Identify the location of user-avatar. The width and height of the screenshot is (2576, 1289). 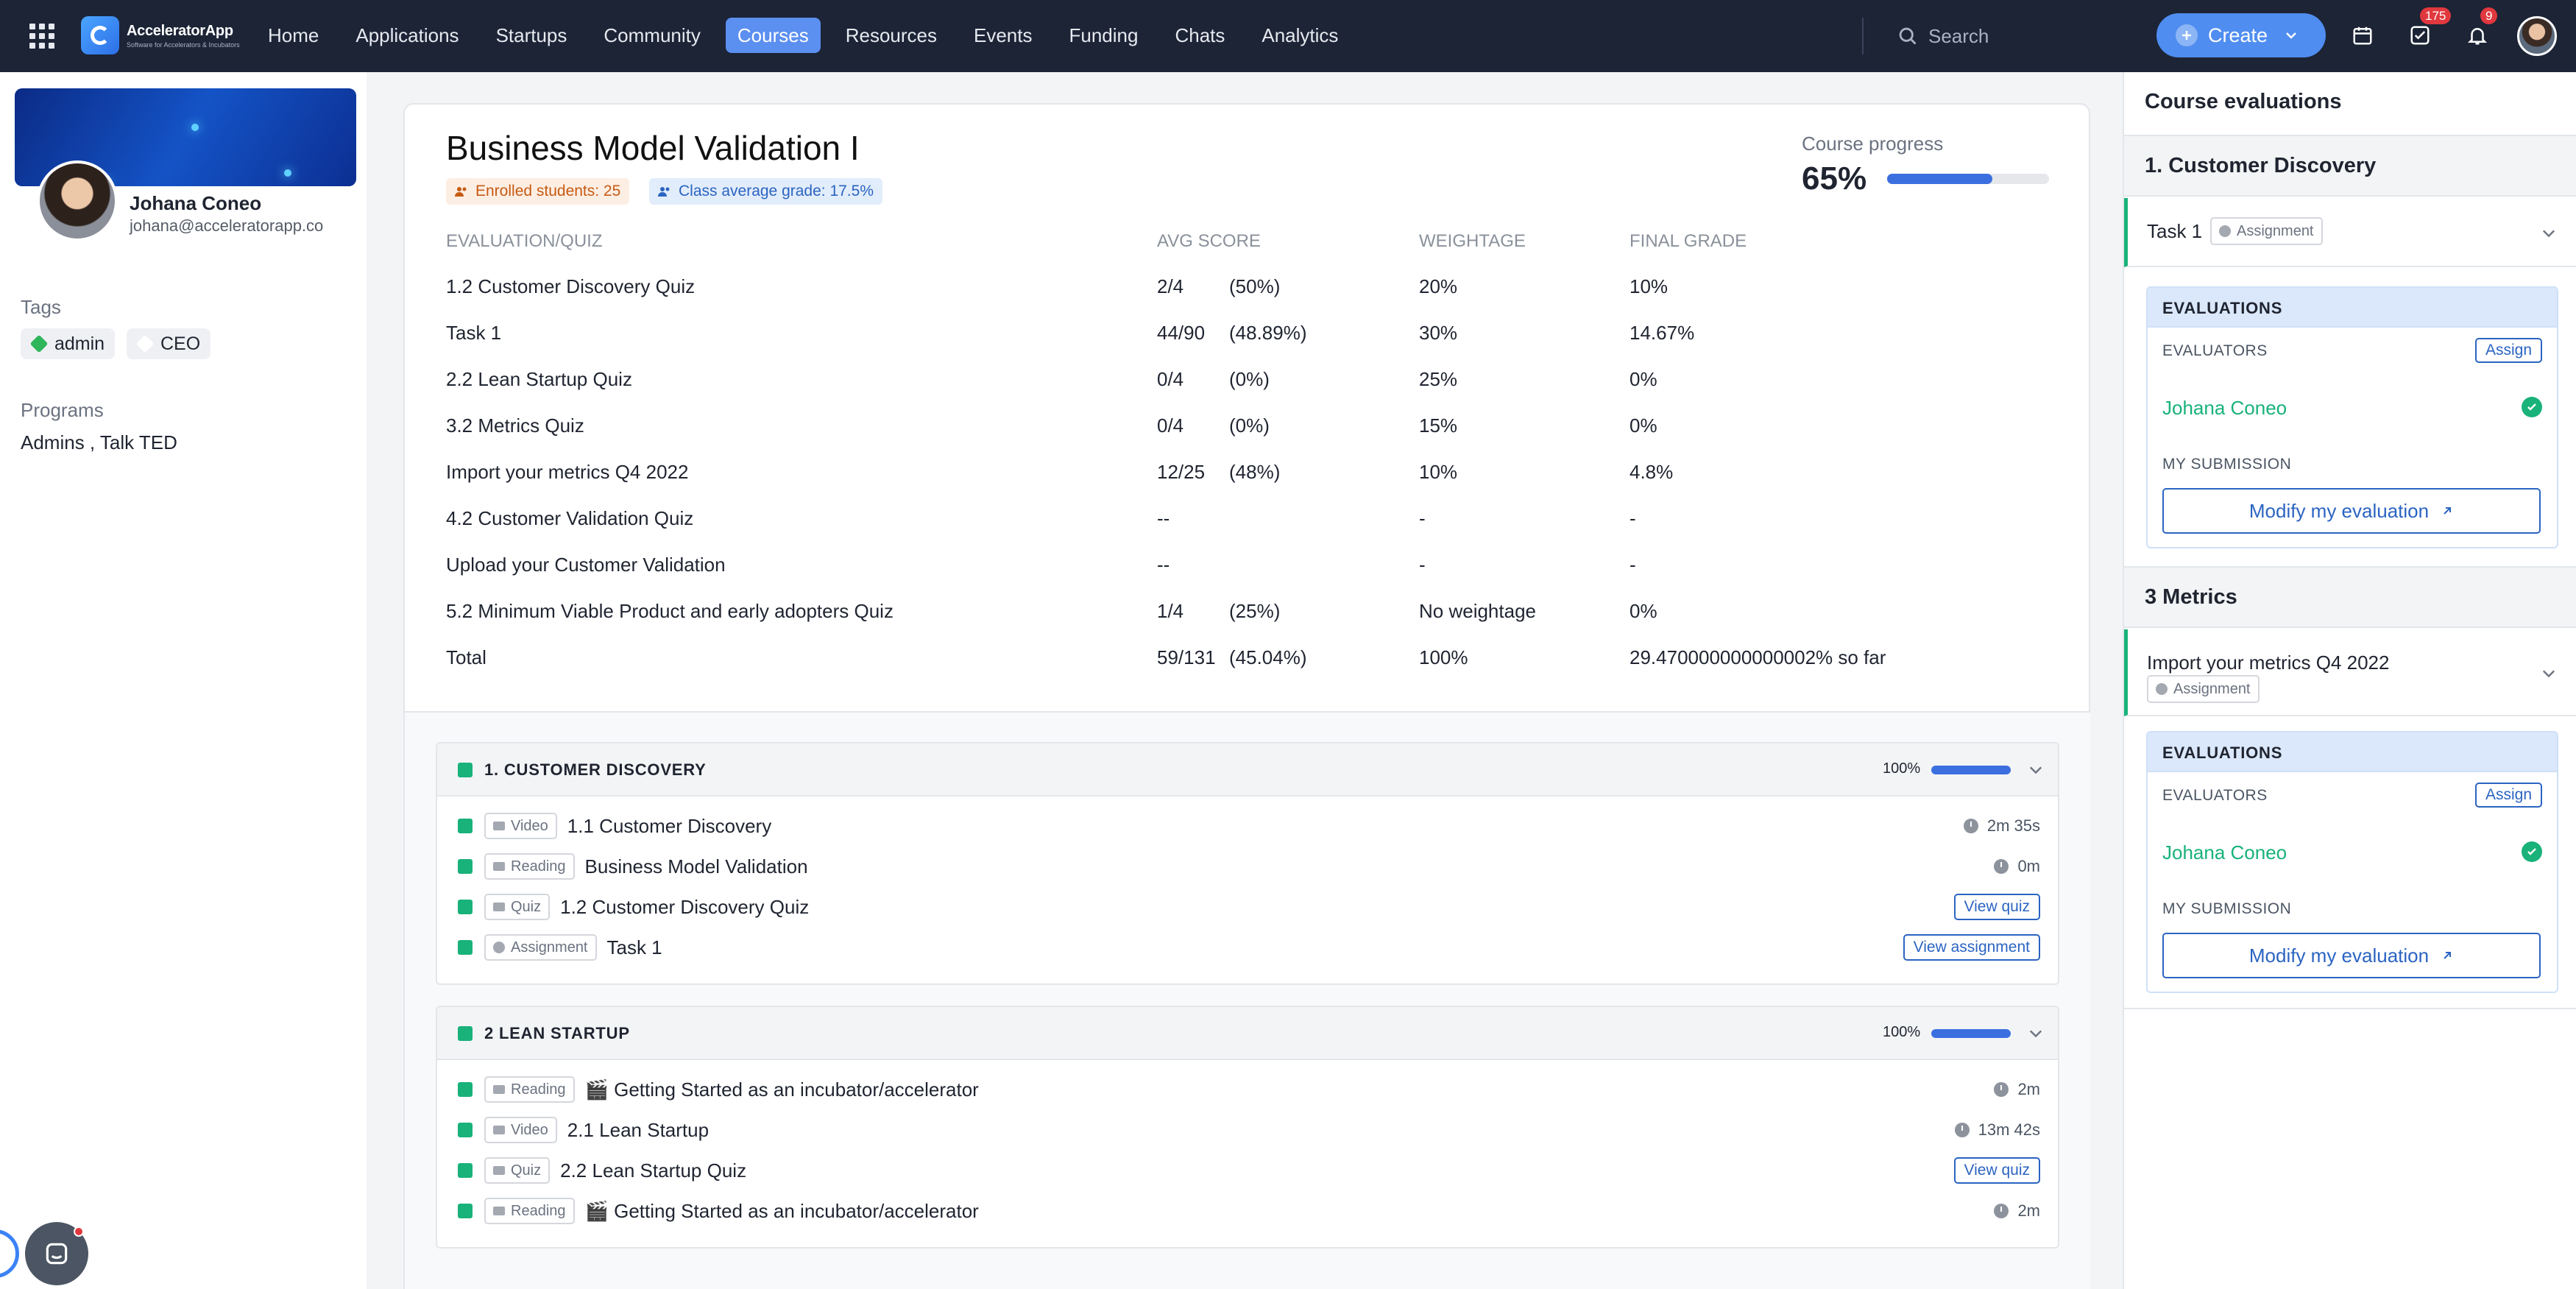
(2537, 36).